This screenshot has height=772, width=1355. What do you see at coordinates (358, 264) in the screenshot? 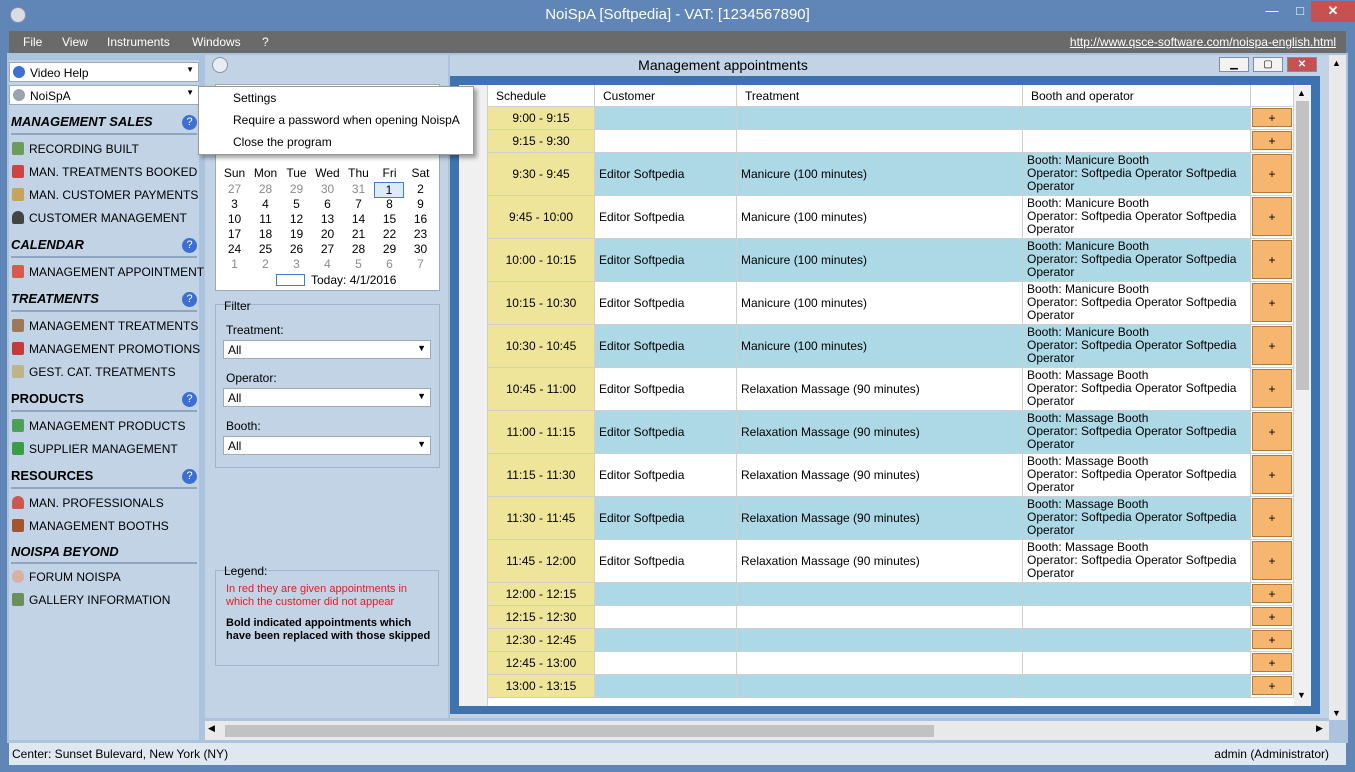
I see `calendar-day: 5` at bounding box center [358, 264].